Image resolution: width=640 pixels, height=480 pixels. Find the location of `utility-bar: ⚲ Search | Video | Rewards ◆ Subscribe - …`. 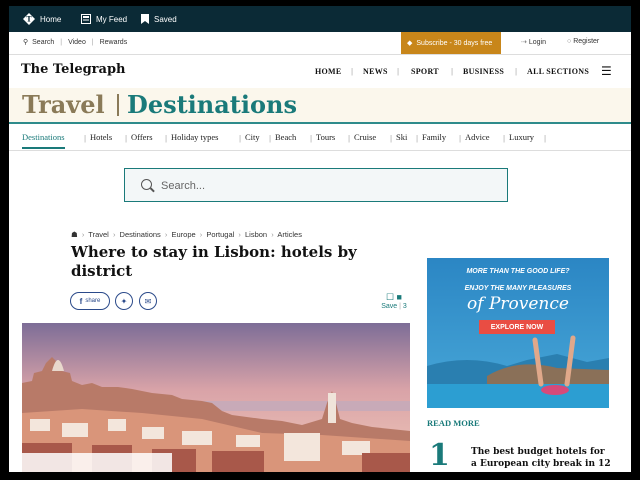

utility-bar: ⚲ Search | Video | Rewards ◆ Subscribe - … is located at coordinates (320, 43).